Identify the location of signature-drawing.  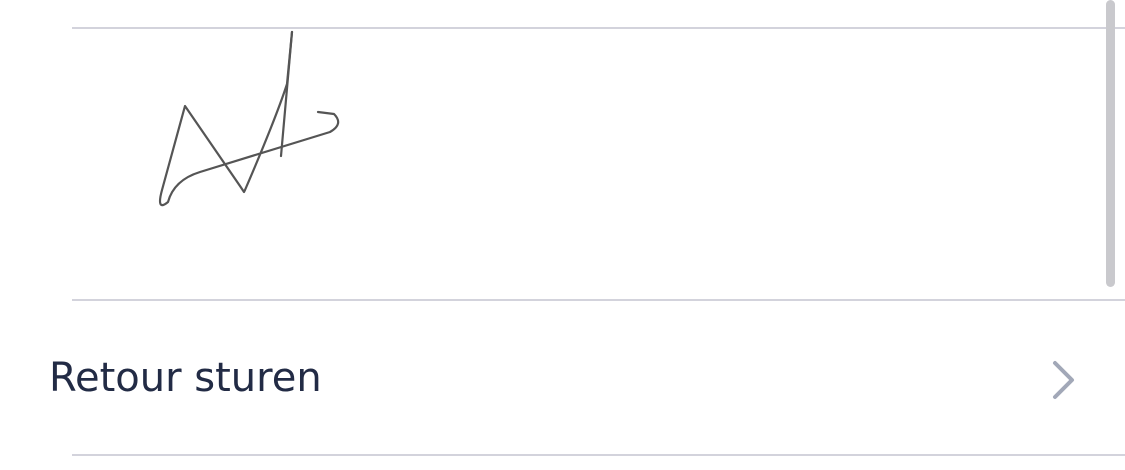
(249, 118).